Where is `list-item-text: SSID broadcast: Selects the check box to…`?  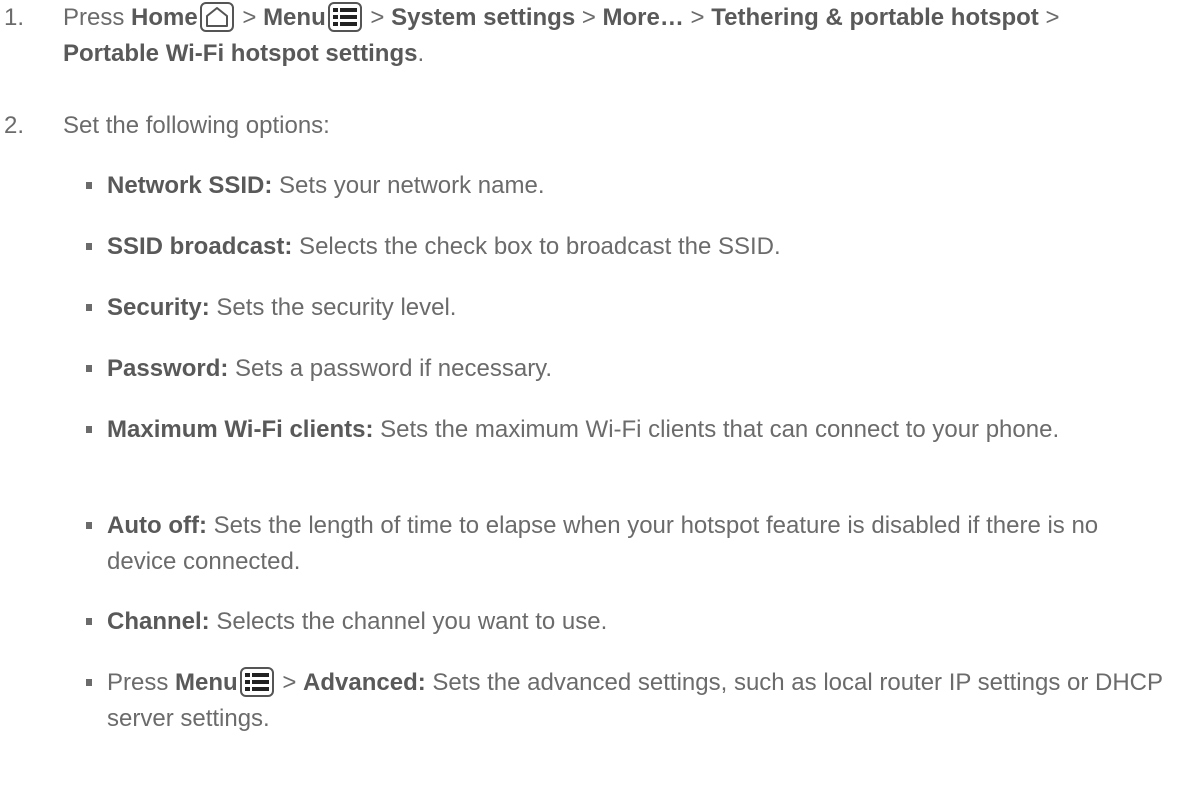 list-item-text: SSID broadcast: Selects the check box to… is located at coordinates (637, 247).